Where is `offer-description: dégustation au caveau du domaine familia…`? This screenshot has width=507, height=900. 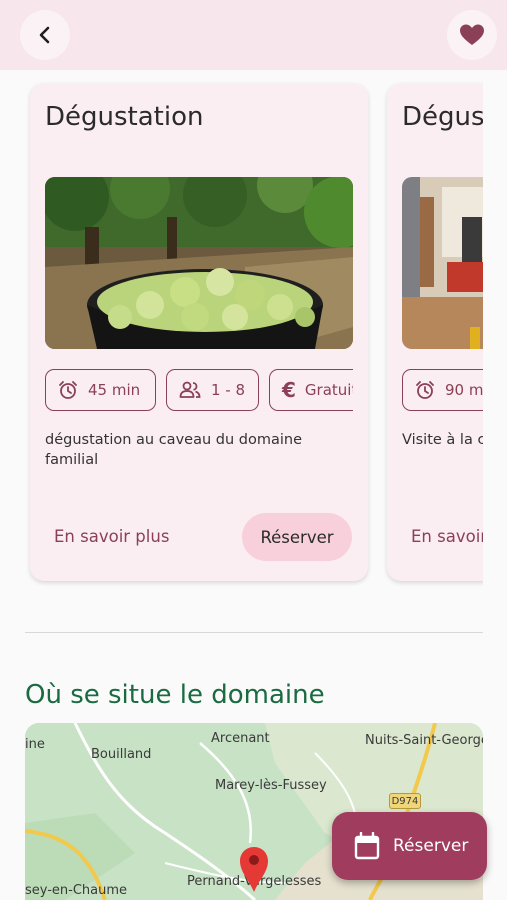
offer-description: dégustation au caveau du domaine familia… is located at coordinates (173, 450).